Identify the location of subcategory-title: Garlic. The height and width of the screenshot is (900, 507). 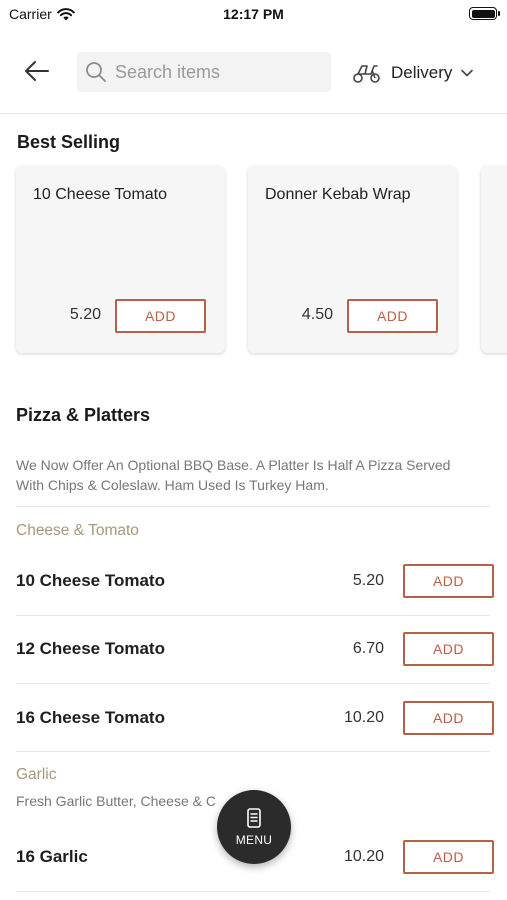
(36, 774).